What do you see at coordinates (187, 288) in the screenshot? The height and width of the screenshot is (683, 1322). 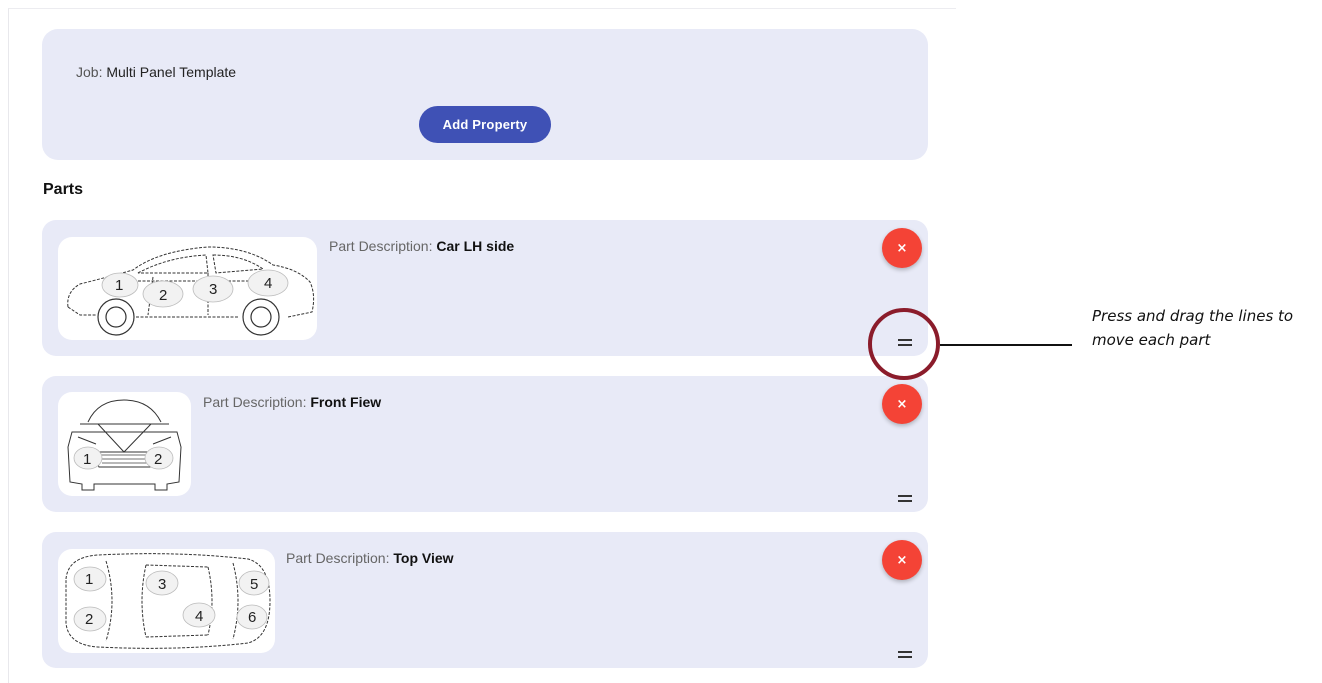 I see `car-side-diagram: 1 2 3 4` at bounding box center [187, 288].